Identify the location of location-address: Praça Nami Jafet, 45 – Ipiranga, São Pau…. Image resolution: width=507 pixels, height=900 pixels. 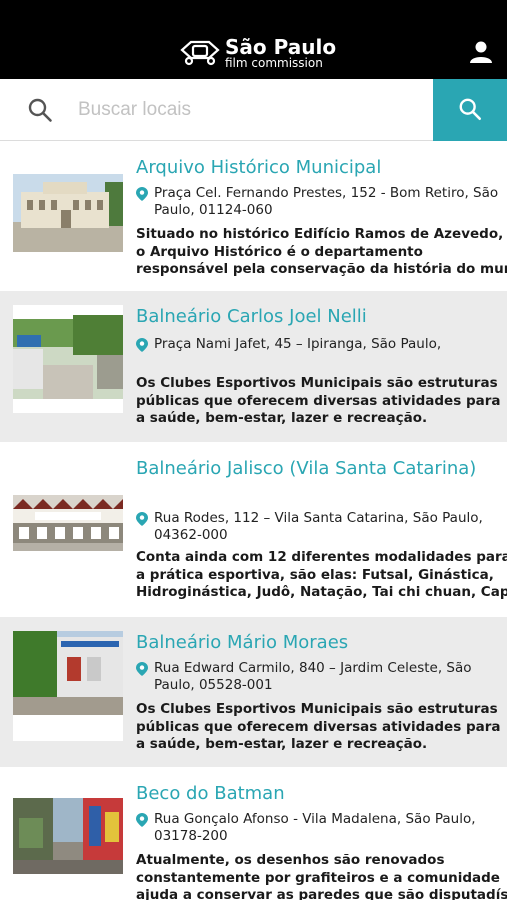
(321, 344).